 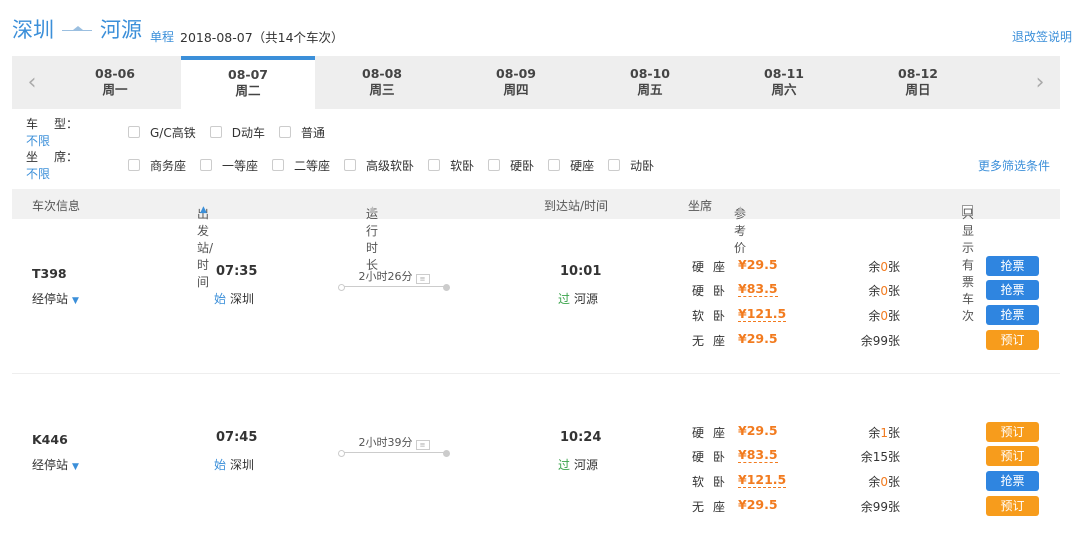 What do you see at coordinates (162, 132) in the screenshot?
I see `filter-checkbox-gc: G/C高铁` at bounding box center [162, 132].